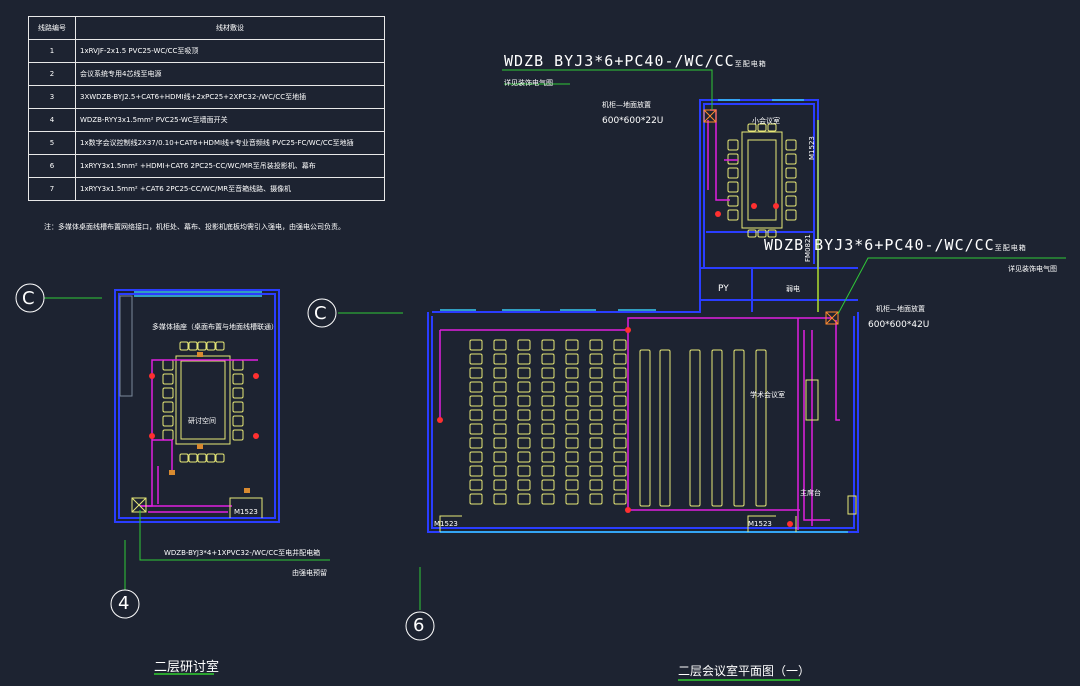  What do you see at coordinates (744, 671) in the screenshot?
I see `title-conference-plan: 二层会议室平面图（一）` at bounding box center [744, 671].